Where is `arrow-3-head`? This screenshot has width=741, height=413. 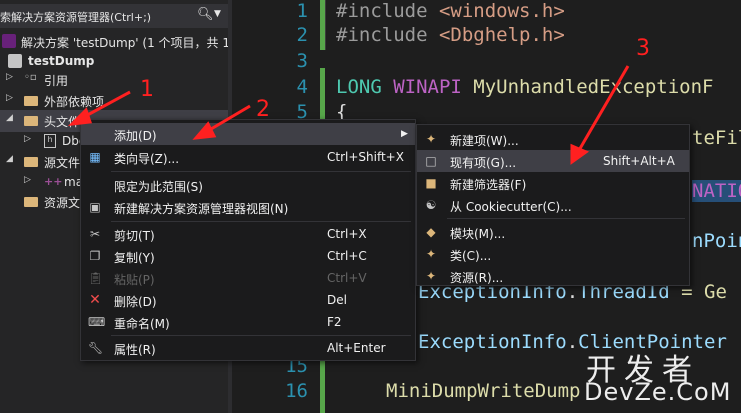 arrow-3-head is located at coordinates (580, 154).